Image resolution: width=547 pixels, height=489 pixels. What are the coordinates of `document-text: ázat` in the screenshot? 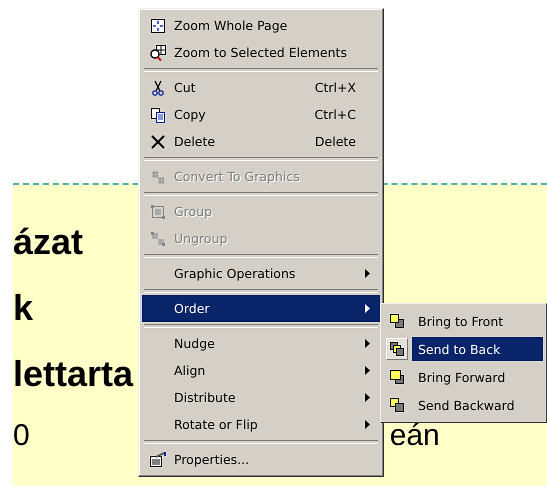 It's located at (48, 242).